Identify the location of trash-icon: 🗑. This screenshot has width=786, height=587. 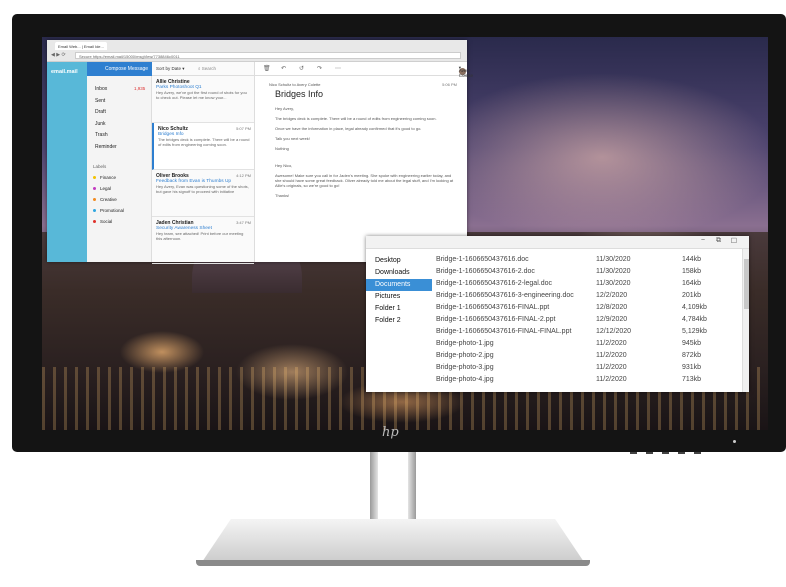
(267, 68).